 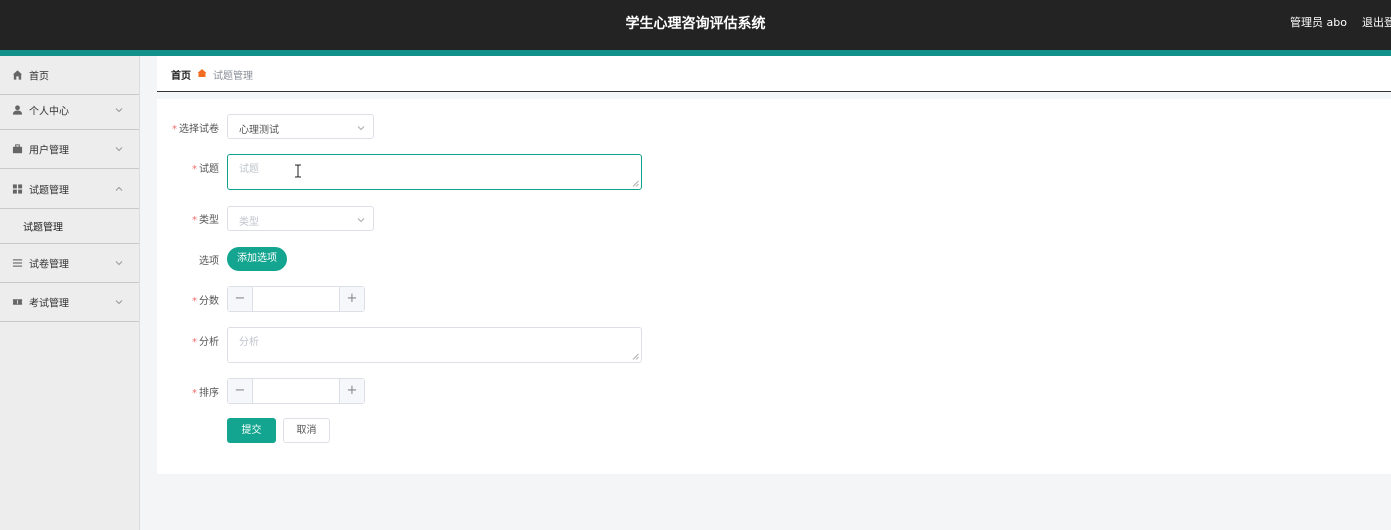 I want to click on score-label: * 分数, so click(x=205, y=301).